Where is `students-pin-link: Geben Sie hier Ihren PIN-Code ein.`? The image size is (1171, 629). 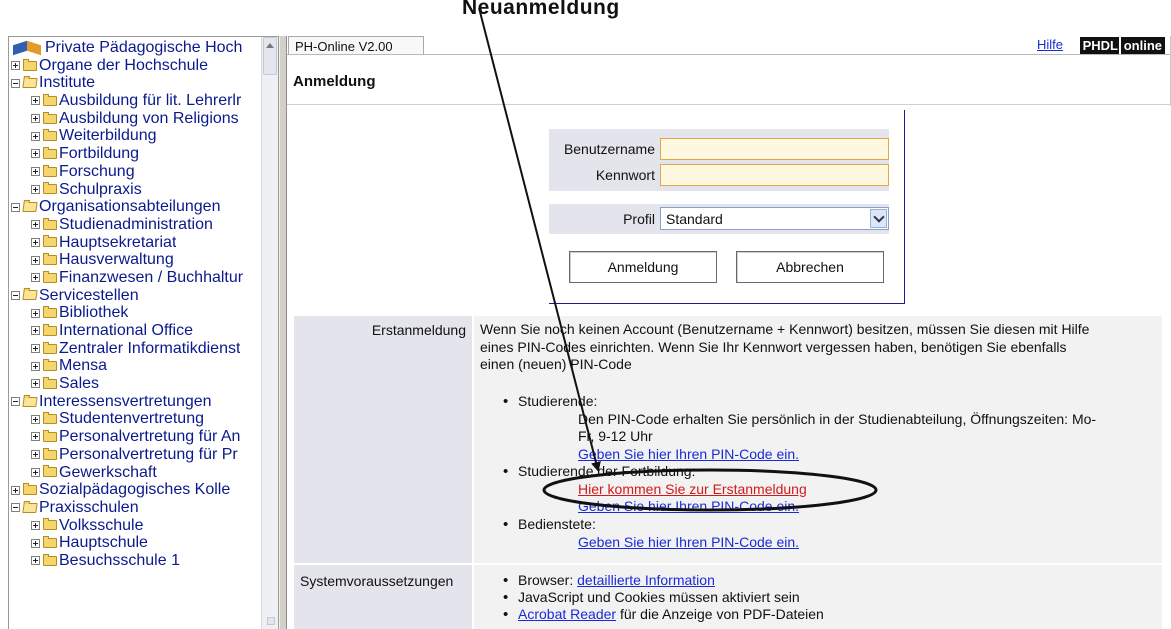 students-pin-link: Geben Sie hier Ihren PIN-Code ein. is located at coordinates (688, 454).